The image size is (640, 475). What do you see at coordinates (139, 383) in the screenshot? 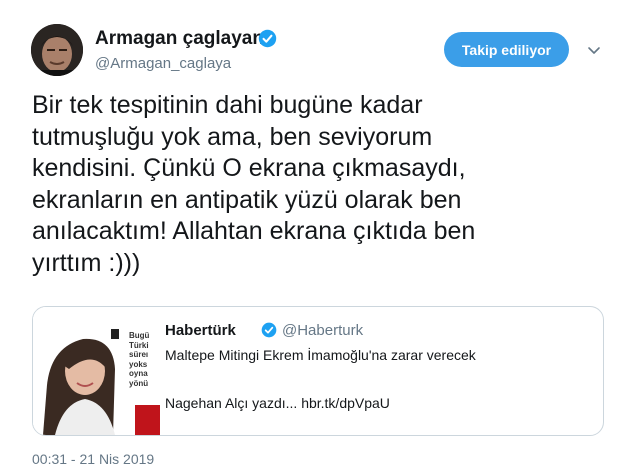
I see `thumbnail-caption-line: yönü` at bounding box center [139, 383].